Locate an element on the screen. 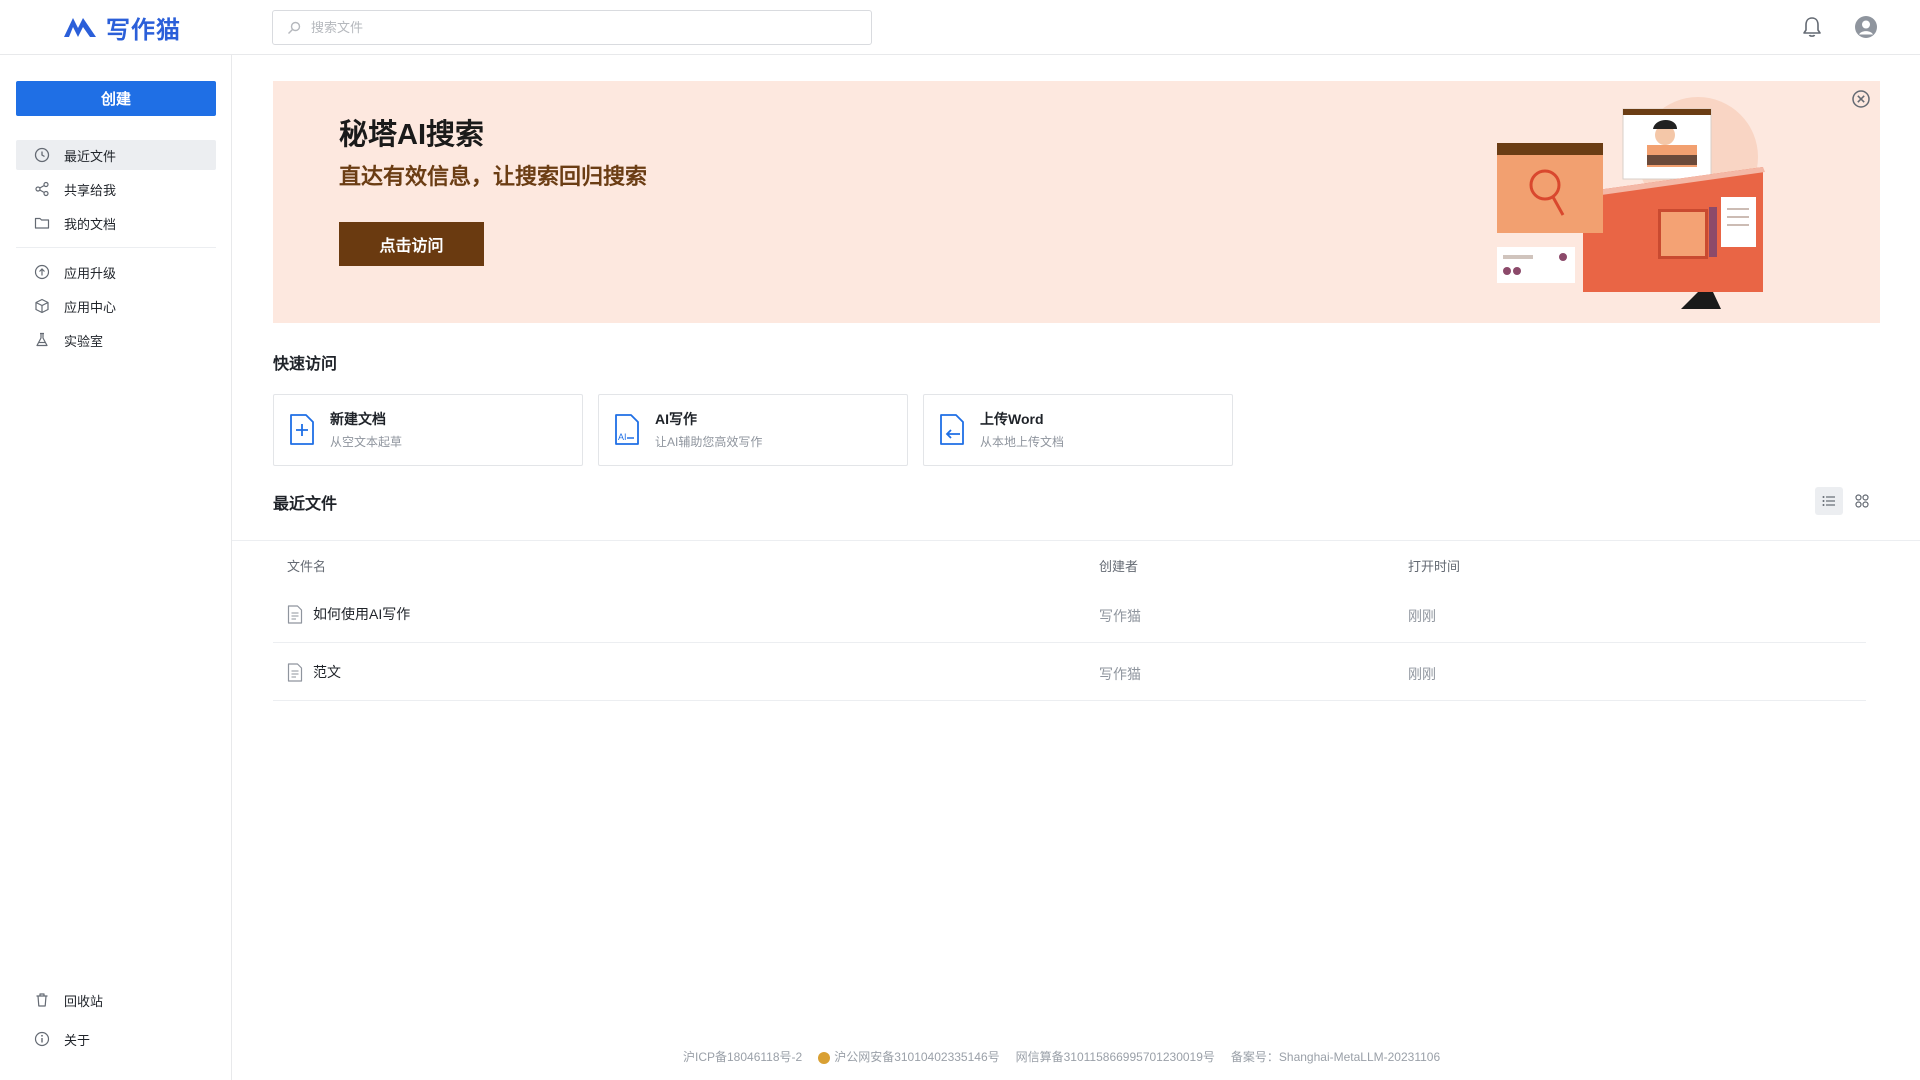 The height and width of the screenshot is (1080, 1920). upgrade-icon is located at coordinates (42, 272).